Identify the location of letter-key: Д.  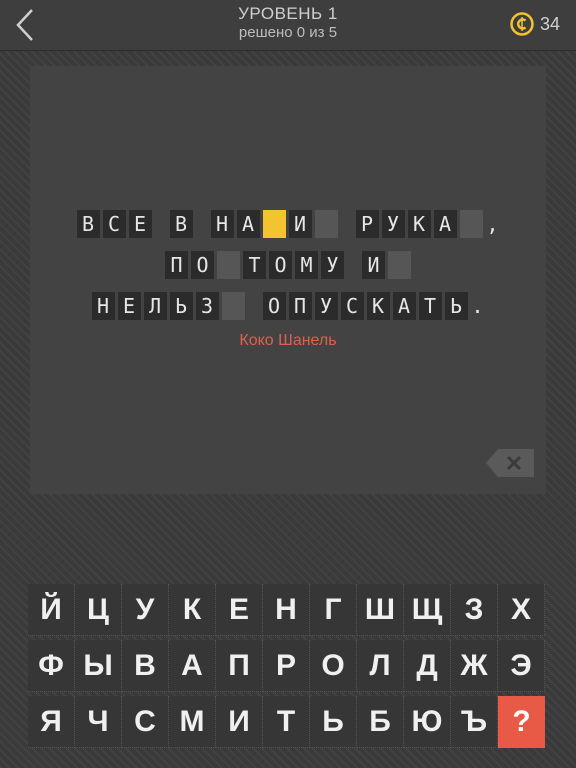
(427, 666).